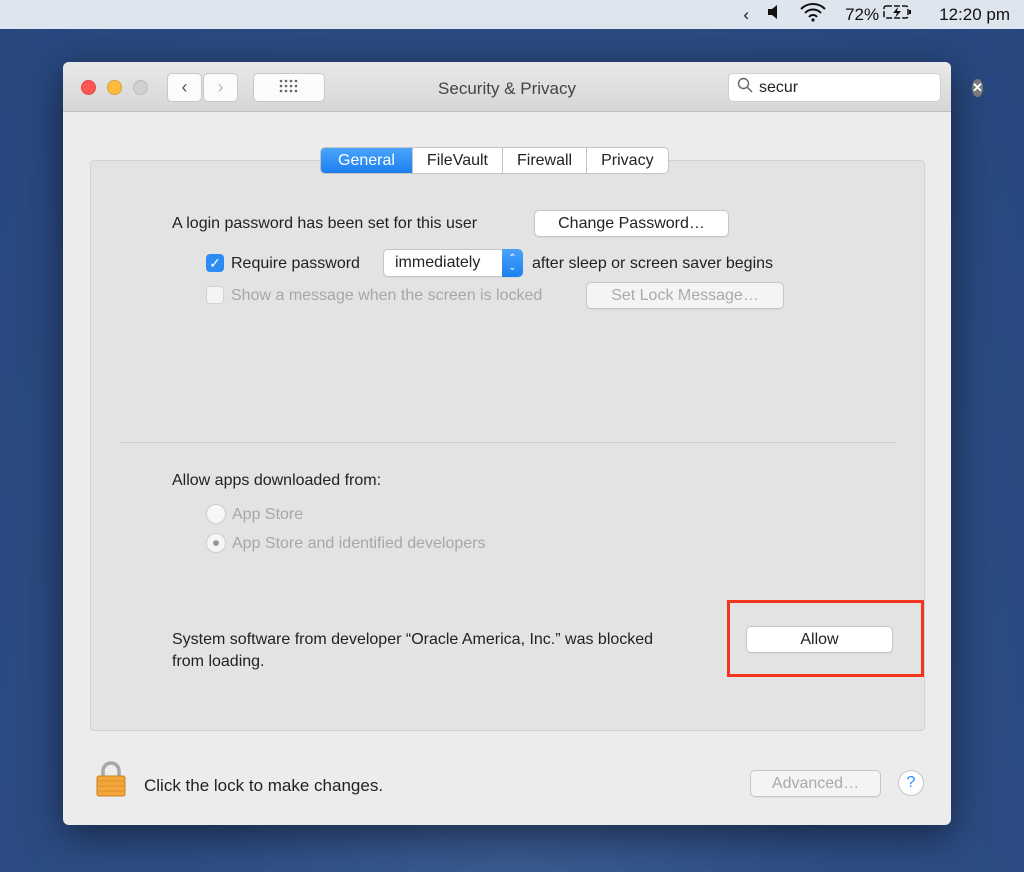 The height and width of the screenshot is (872, 1024). Describe the element at coordinates (215, 295) in the screenshot. I see `show-message-checkbox` at that location.